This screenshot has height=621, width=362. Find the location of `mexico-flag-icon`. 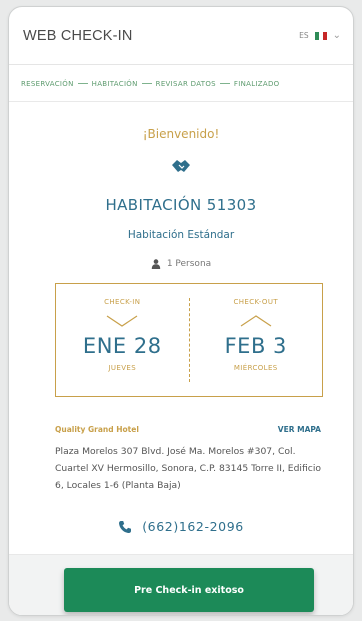

mexico-flag-icon is located at coordinates (320, 35).